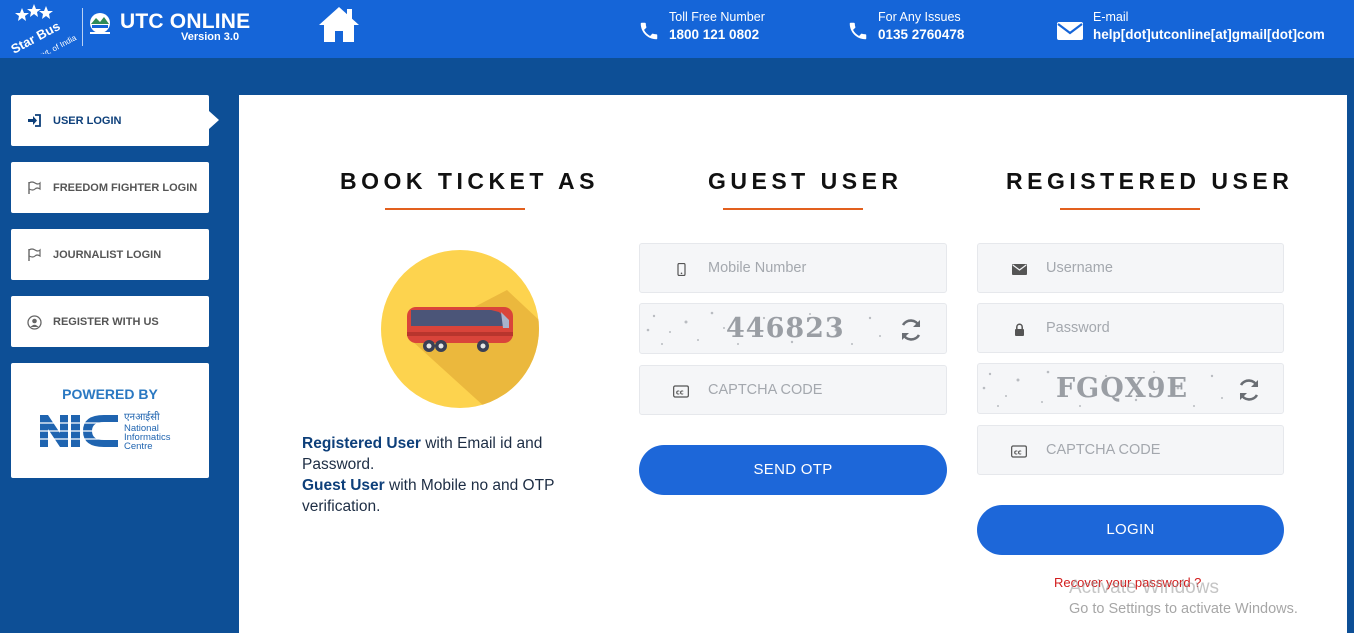 Image resolution: width=1354 pixels, height=633 pixels. Describe the element at coordinates (818, 390) in the screenshot. I see `guest-captcha-input` at that location.